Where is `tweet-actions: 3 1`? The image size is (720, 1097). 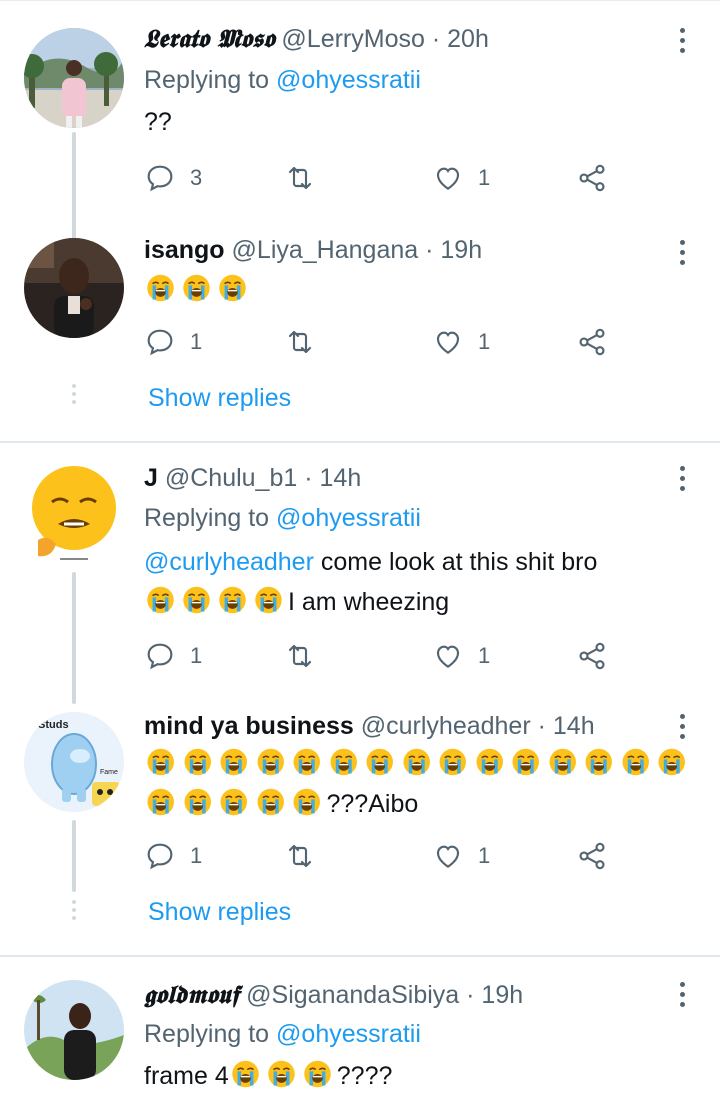
tweet-actions: 3 1 is located at coordinates (384, 178).